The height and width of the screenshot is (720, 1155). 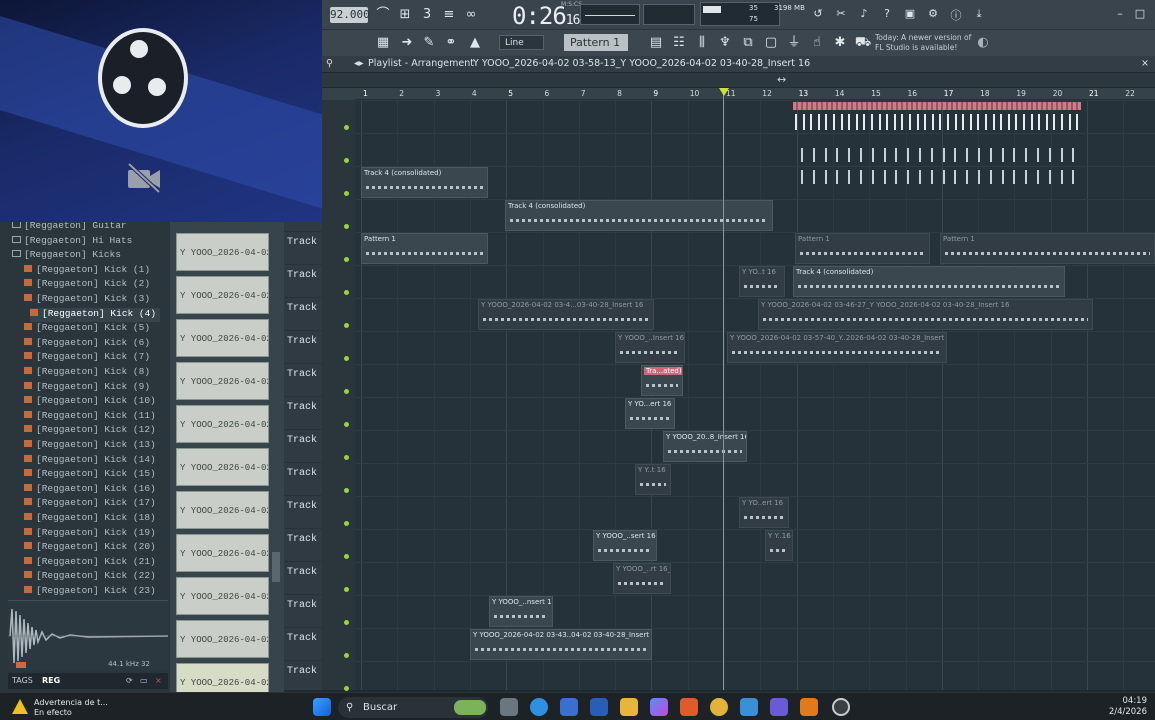 What do you see at coordinates (841, 707) in the screenshot?
I see `obs-icon` at bounding box center [841, 707].